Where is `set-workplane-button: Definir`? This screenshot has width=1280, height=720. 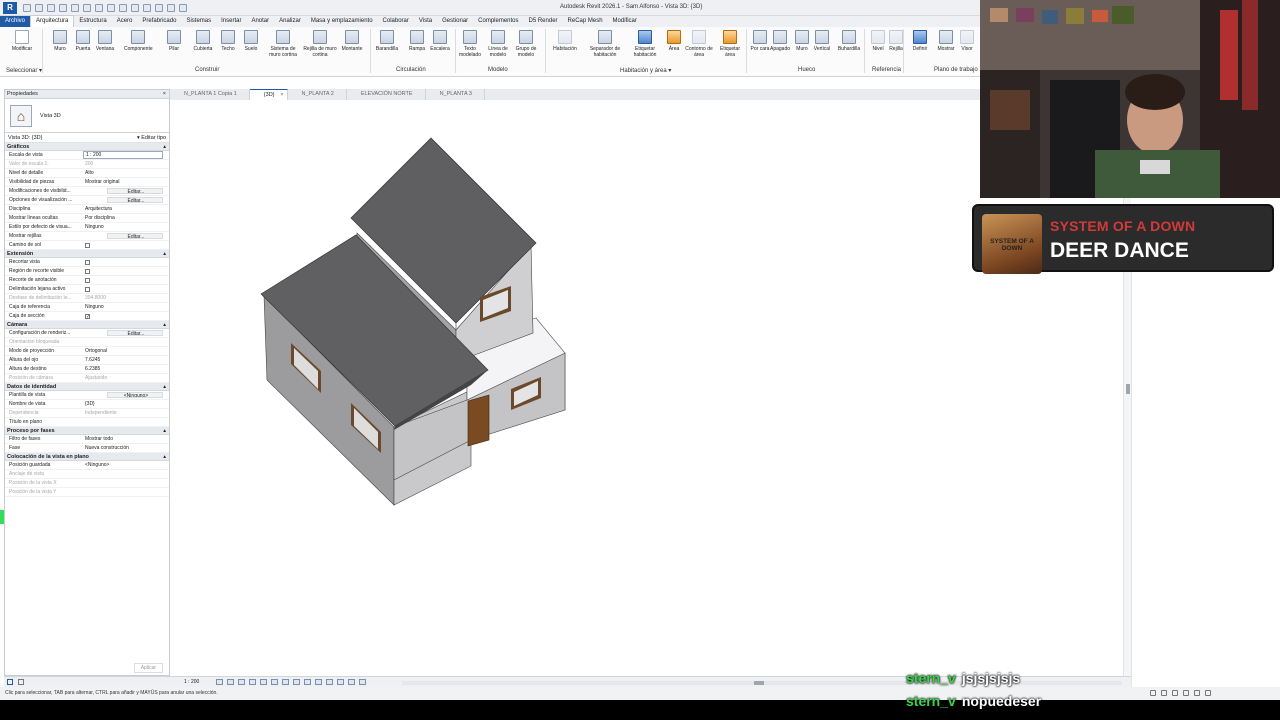 set-workplane-button: Definir is located at coordinates (920, 41).